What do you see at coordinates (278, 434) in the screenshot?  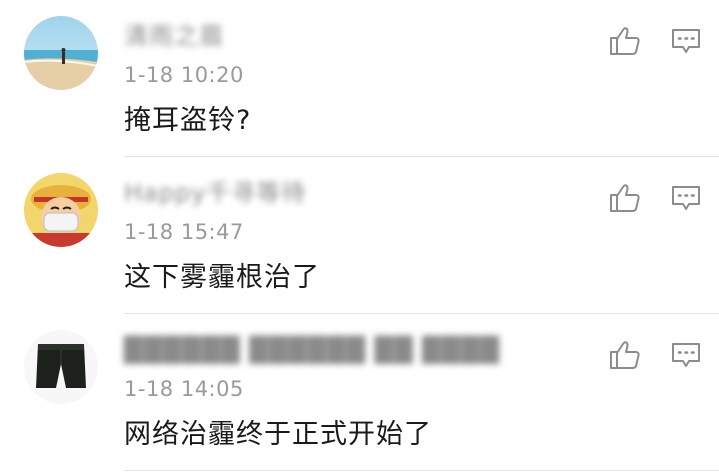 I see `comment-text: 网络治霾终于正式开始了` at bounding box center [278, 434].